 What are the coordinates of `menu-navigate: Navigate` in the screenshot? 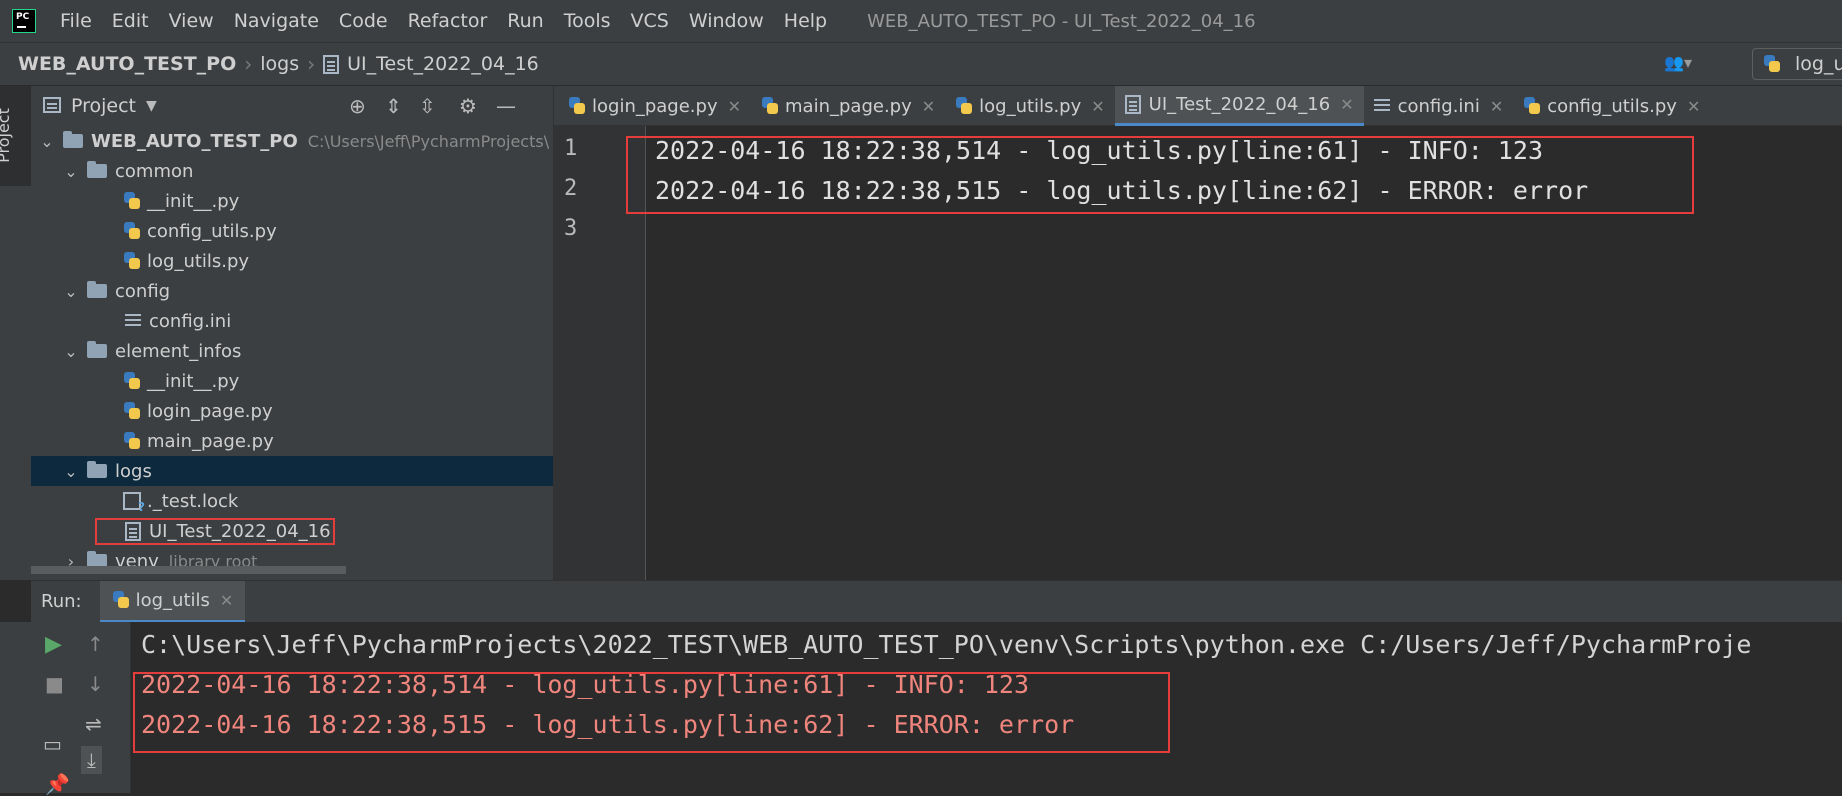 It's located at (276, 21).